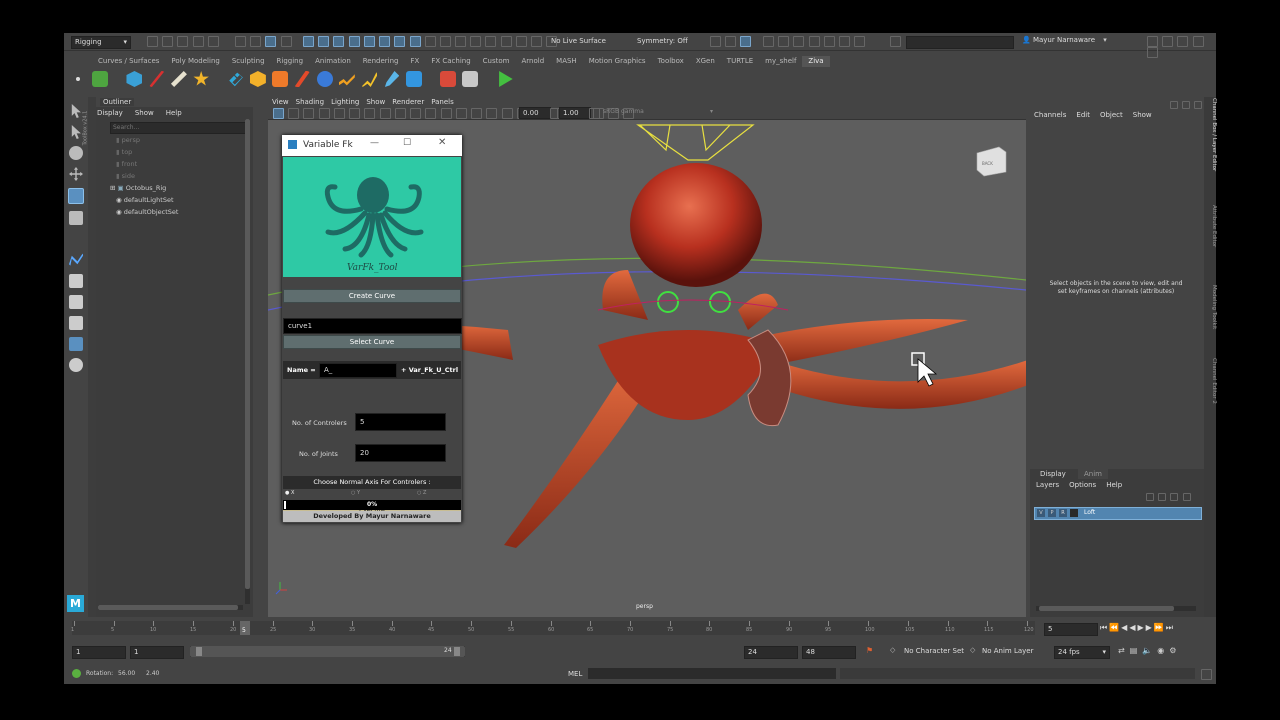  I want to click on menu-item: Renderer, so click(408, 102).